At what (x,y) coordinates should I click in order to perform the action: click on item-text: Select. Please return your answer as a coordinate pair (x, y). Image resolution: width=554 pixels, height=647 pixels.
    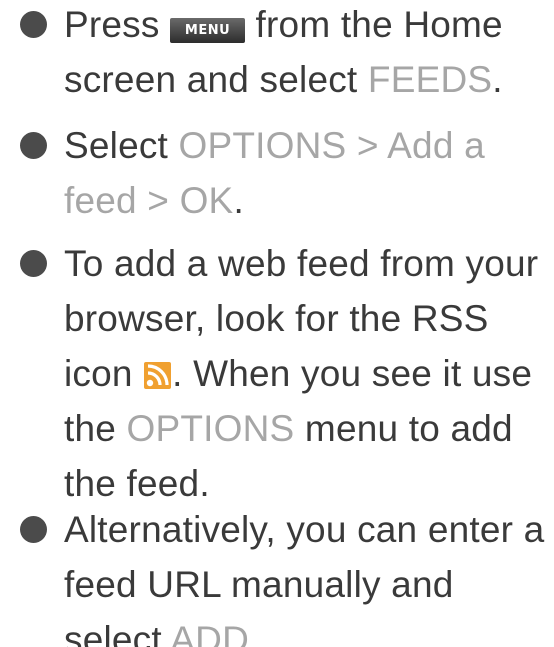
    Looking at the image, I should click on (121, 145).